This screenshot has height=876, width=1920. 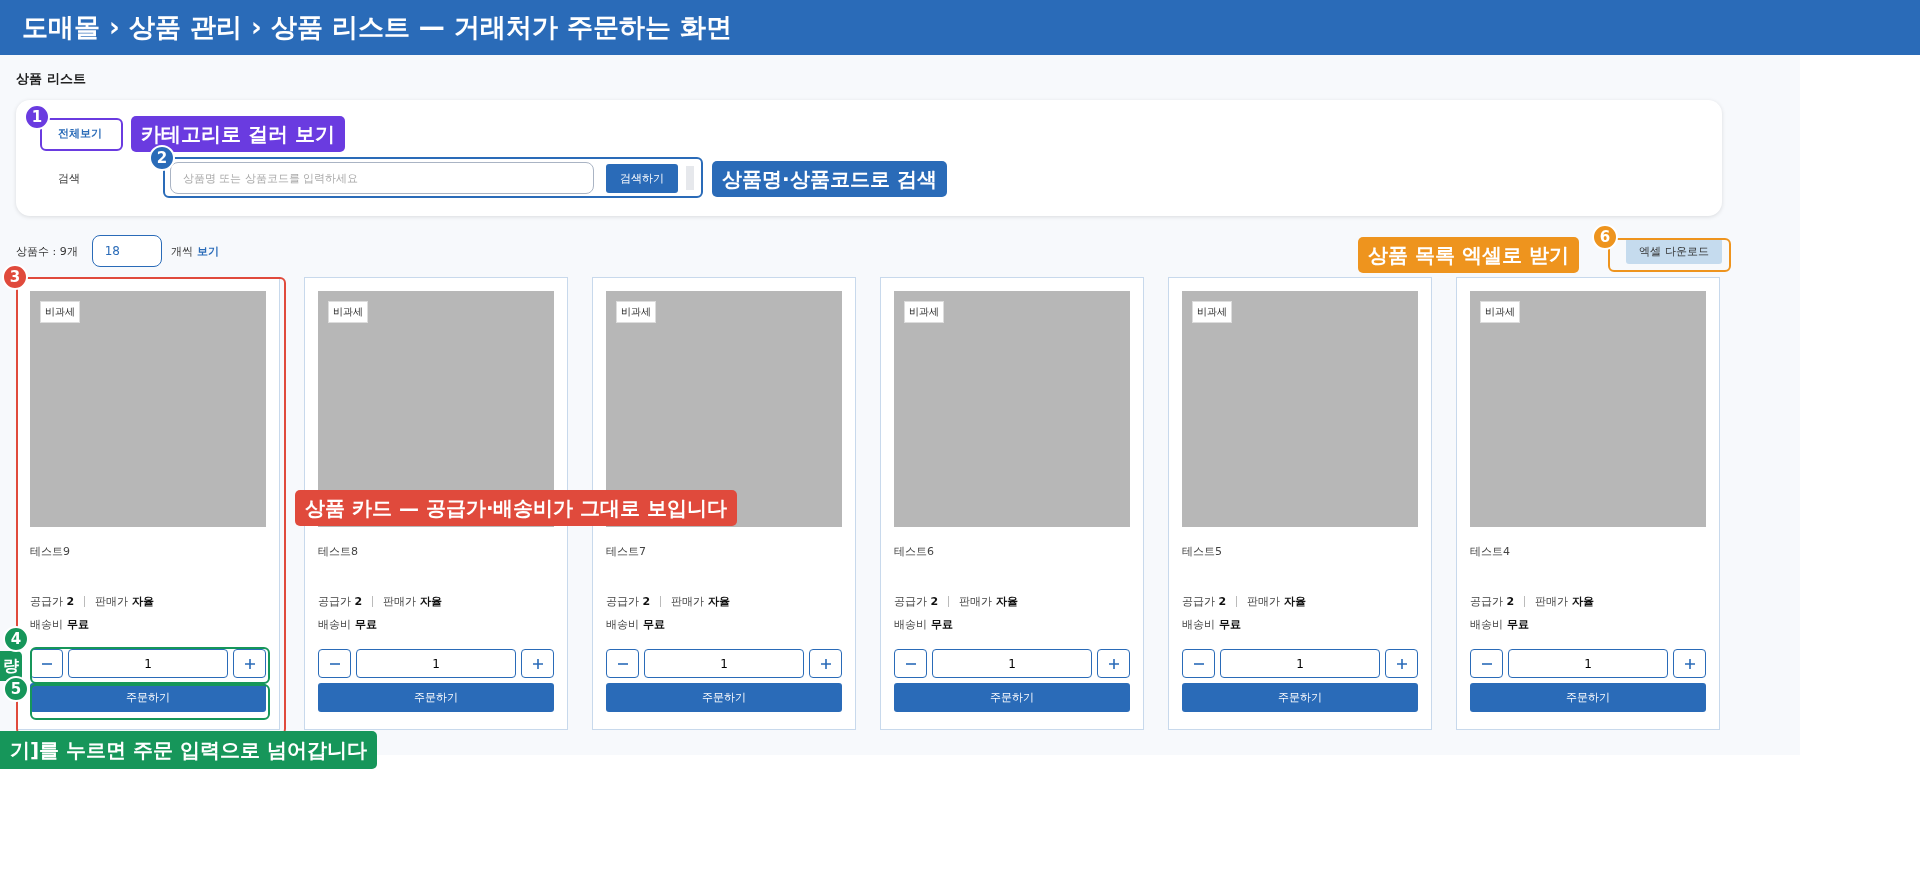 I want to click on view-link: 보기, so click(x=207, y=251).